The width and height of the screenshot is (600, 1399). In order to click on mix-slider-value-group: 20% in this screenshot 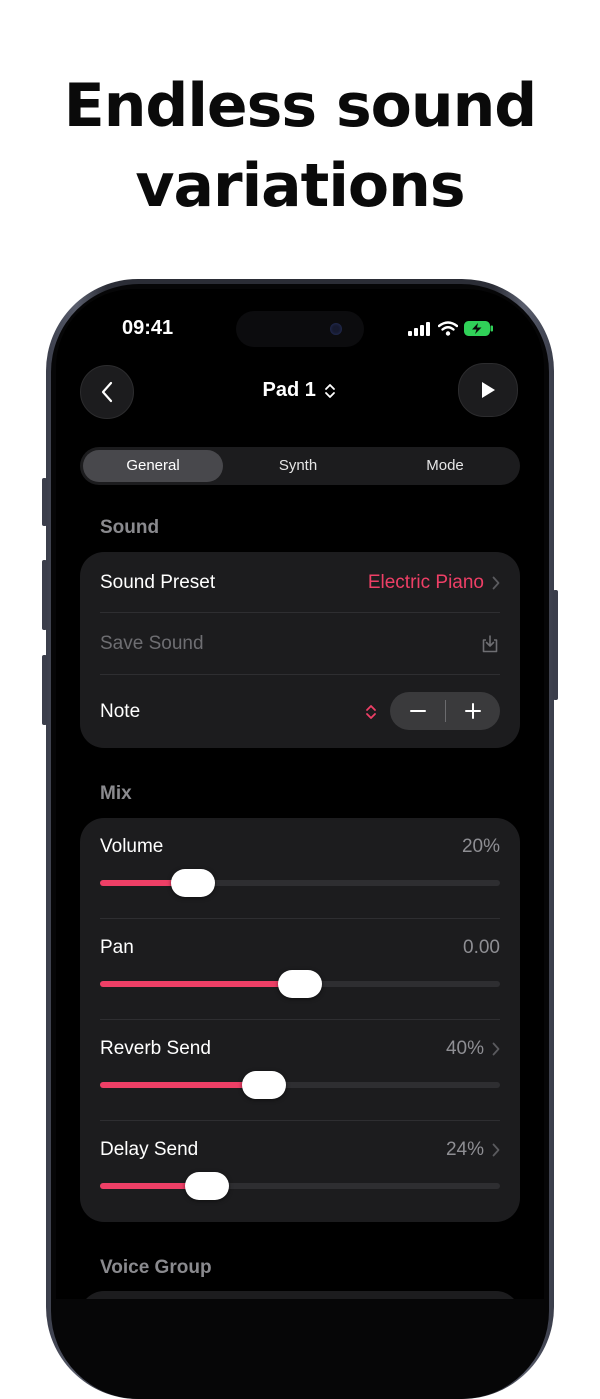, I will do `click(481, 847)`.